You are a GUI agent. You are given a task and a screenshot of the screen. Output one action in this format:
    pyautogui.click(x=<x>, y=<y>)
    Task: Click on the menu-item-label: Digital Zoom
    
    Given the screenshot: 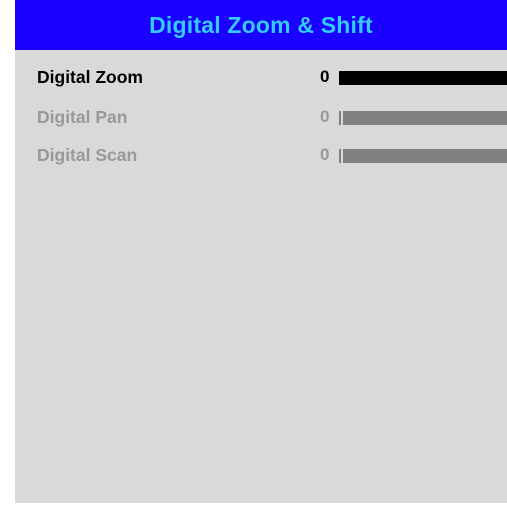 What is the action you would take?
    pyautogui.click(x=90, y=77)
    